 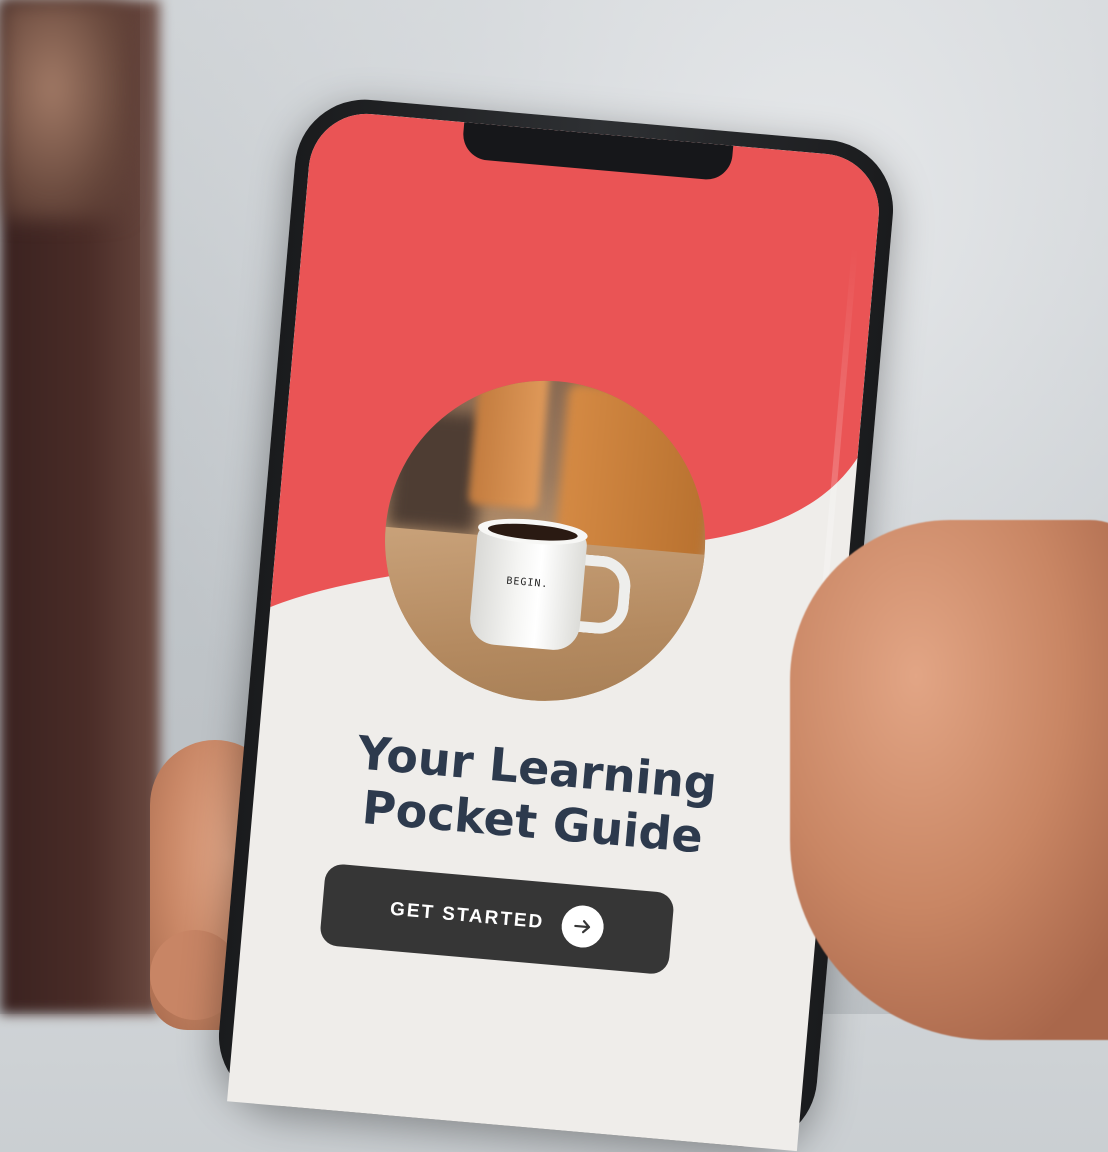 I want to click on get-started-button: GET STARTED, so click(x=497, y=919).